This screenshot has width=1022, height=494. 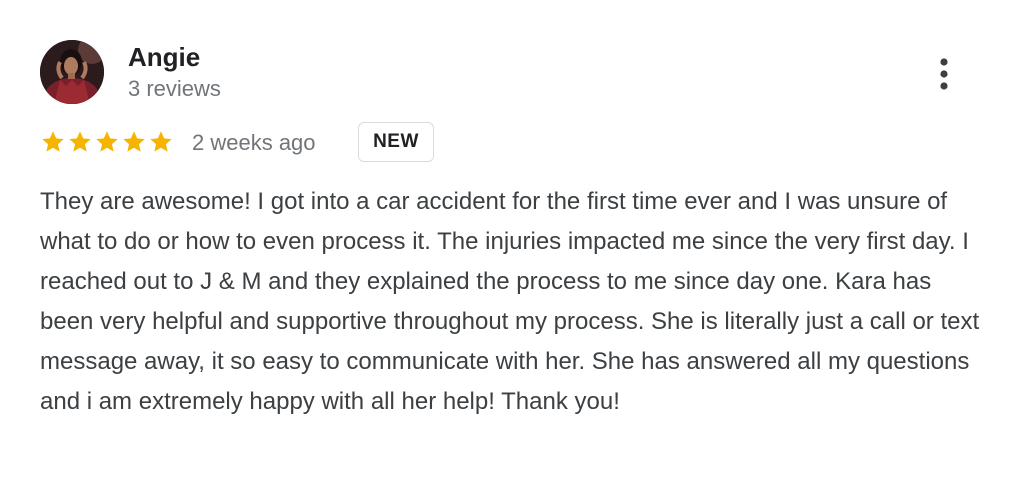 I want to click on more-vert-icon, so click(x=944, y=74).